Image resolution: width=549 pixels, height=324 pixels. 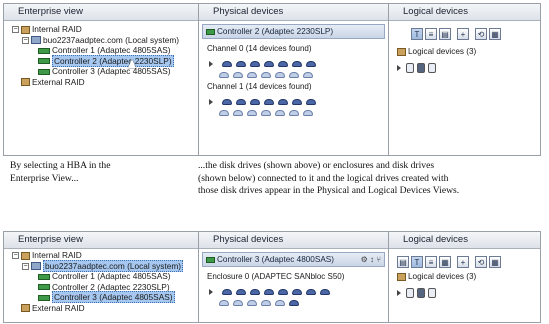 What do you see at coordinates (111, 39) in the screenshot?
I see `tree-item-label: buo2237aadptec.com (Local system)` at bounding box center [111, 39].